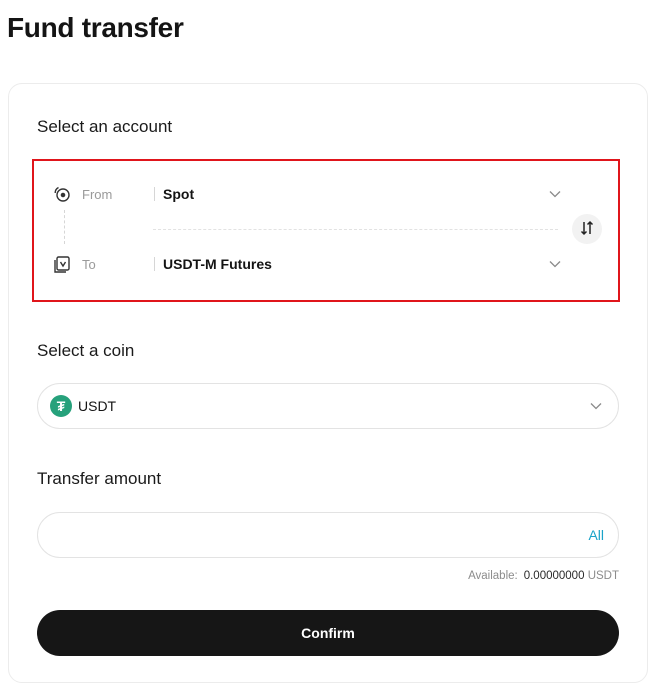 This screenshot has width=651, height=683. Describe the element at coordinates (554, 576) in the screenshot. I see `available-value: 0.00000000` at that location.